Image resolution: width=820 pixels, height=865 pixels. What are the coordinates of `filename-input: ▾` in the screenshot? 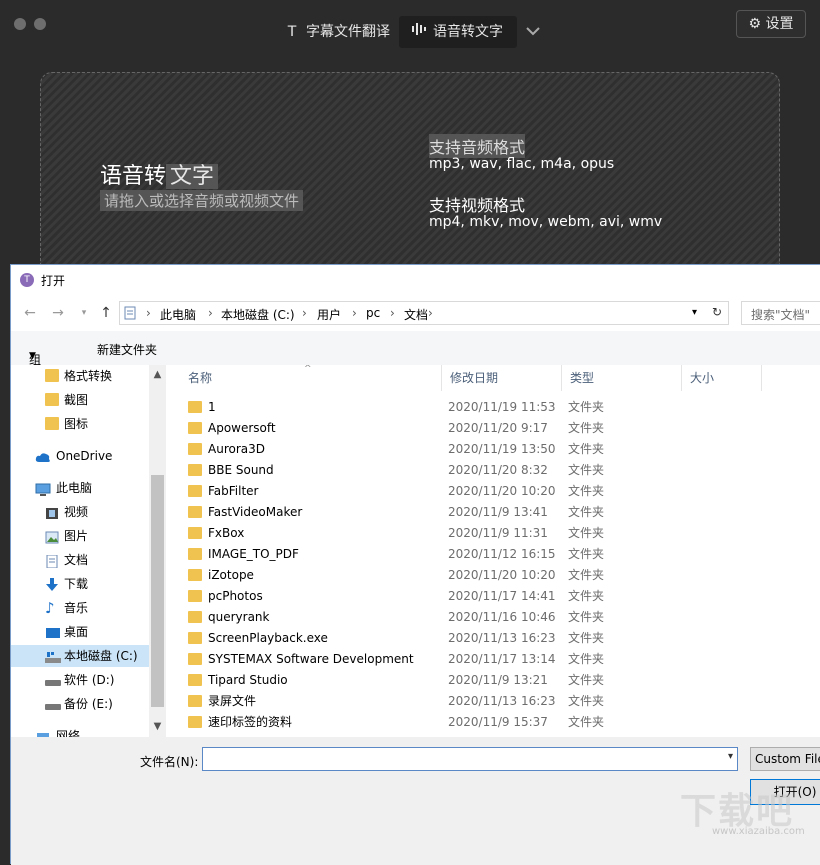 It's located at (470, 759).